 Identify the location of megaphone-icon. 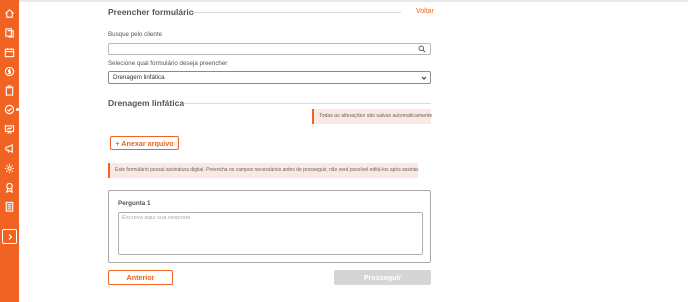
(9, 148).